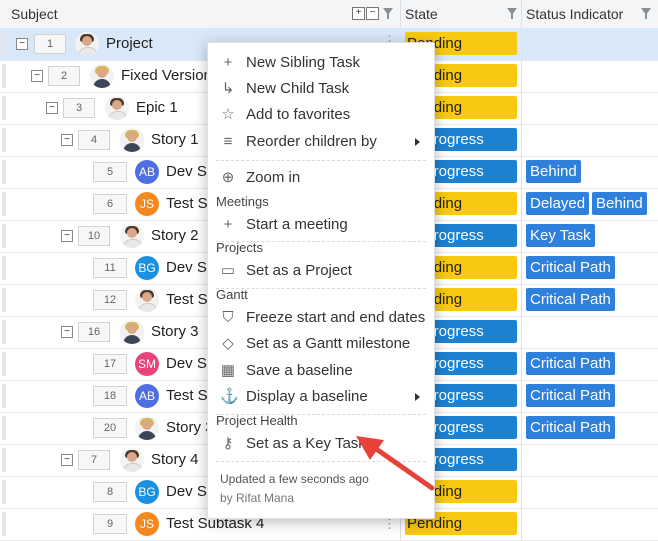 The width and height of the screenshot is (658, 541). What do you see at coordinates (228, 317) in the screenshot?
I see `shield-icon: ⛉` at bounding box center [228, 317].